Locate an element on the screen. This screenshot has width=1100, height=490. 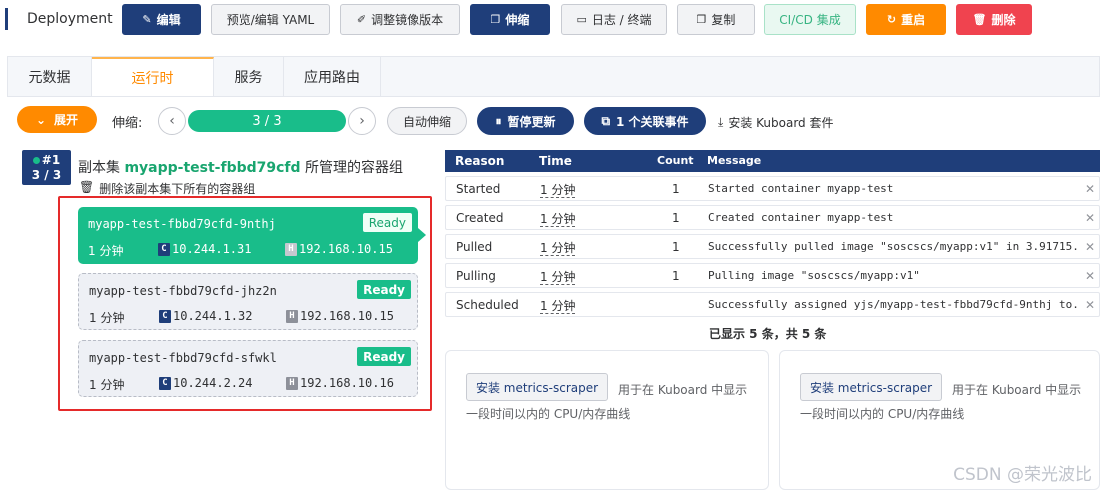
scale-down-button: ‹ is located at coordinates (172, 121).